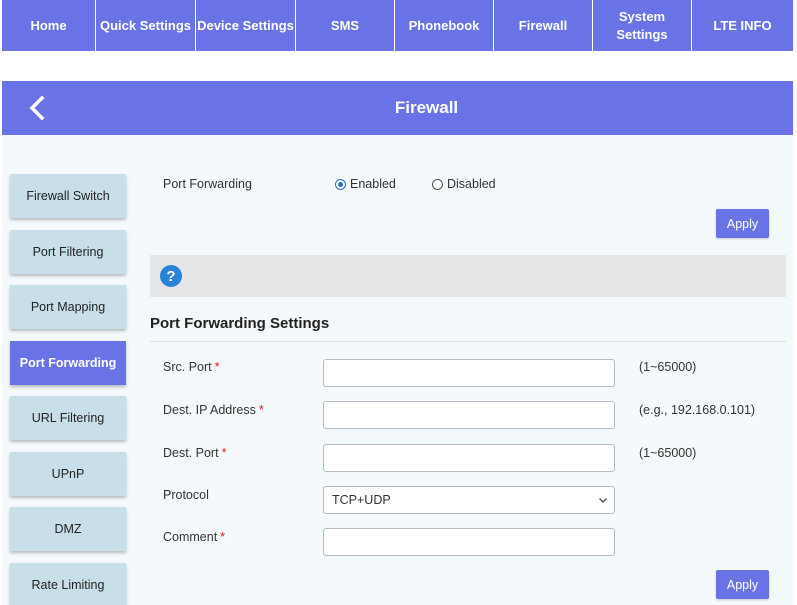  Describe the element at coordinates (471, 184) in the screenshot. I see `disabled-radio-label: Disabled` at that location.